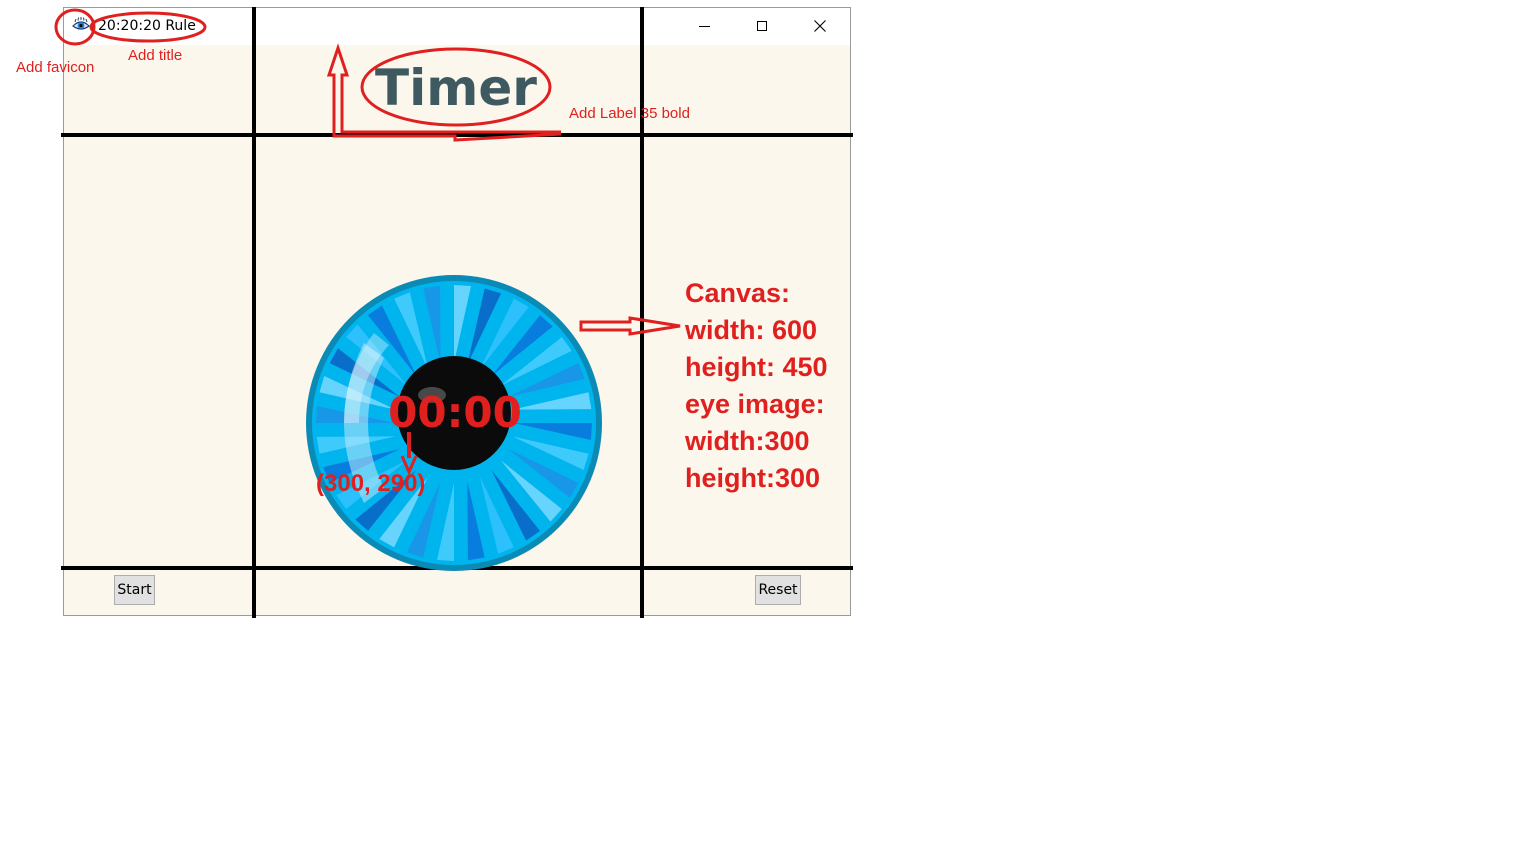  What do you see at coordinates (371, 483) in the screenshot?
I see `coordinate-annotation: (300, 290)` at bounding box center [371, 483].